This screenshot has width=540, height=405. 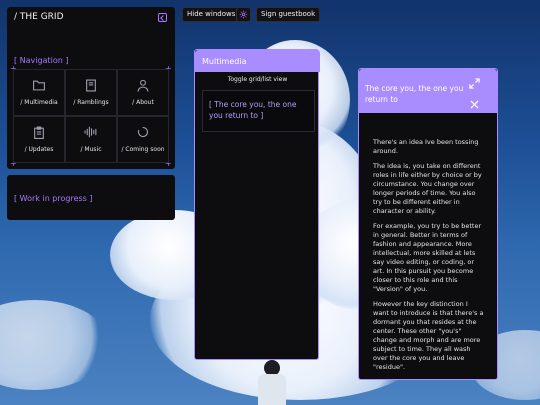 I want to click on nav-tile-label: / Multimedia, so click(x=39, y=102).